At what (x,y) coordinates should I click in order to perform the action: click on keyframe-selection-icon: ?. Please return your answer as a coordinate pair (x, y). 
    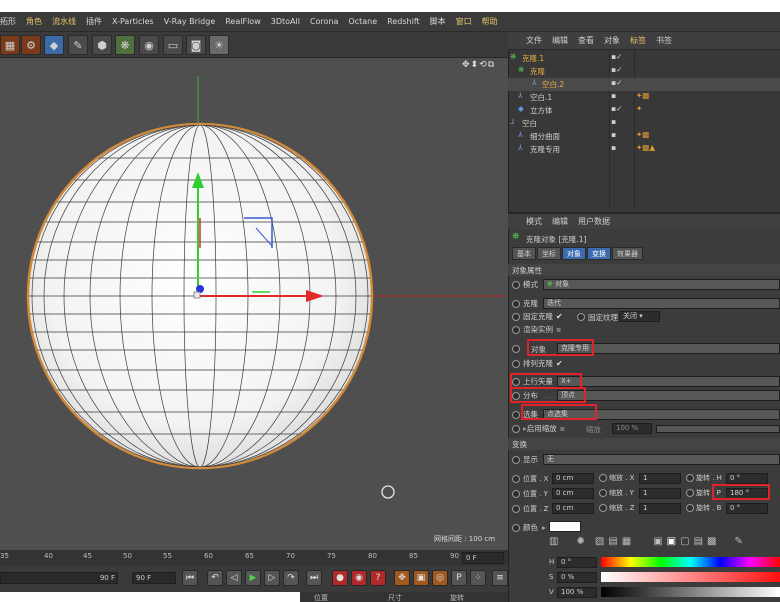
    Looking at the image, I should click on (378, 578).